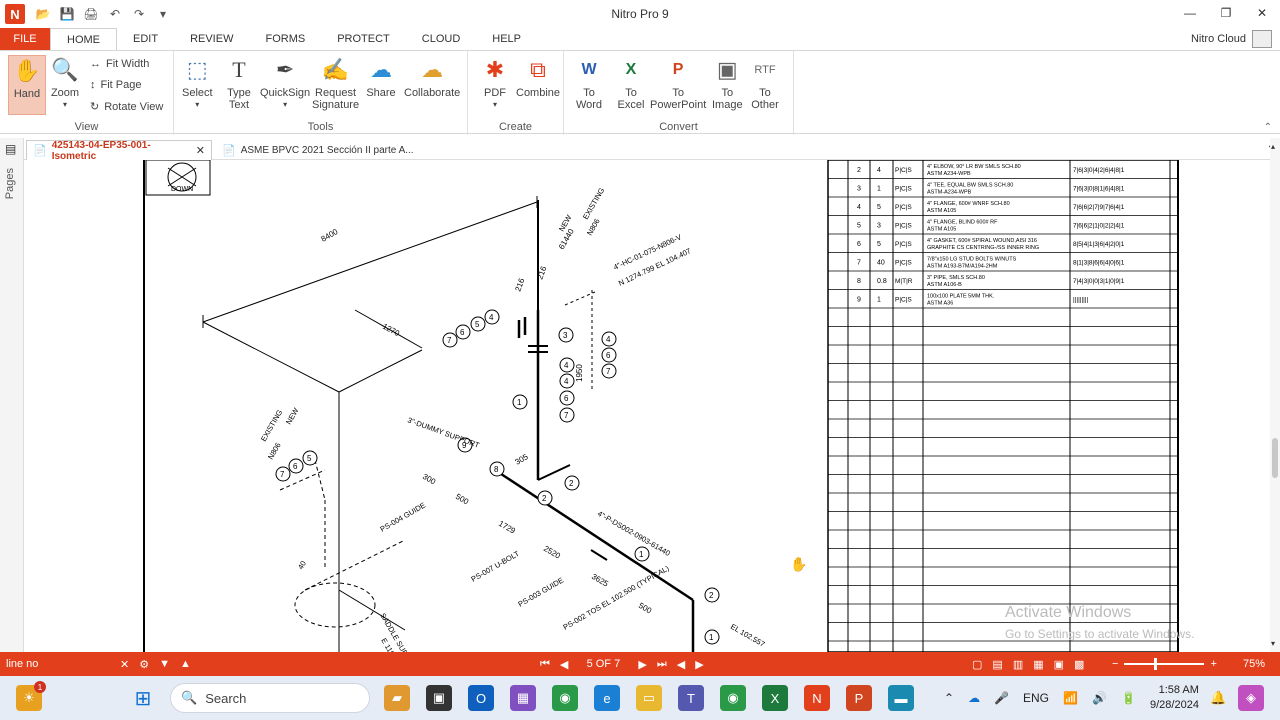 Image resolution: width=1280 pixels, height=720 pixels. I want to click on single-page-icon: ▢, so click(977, 664).